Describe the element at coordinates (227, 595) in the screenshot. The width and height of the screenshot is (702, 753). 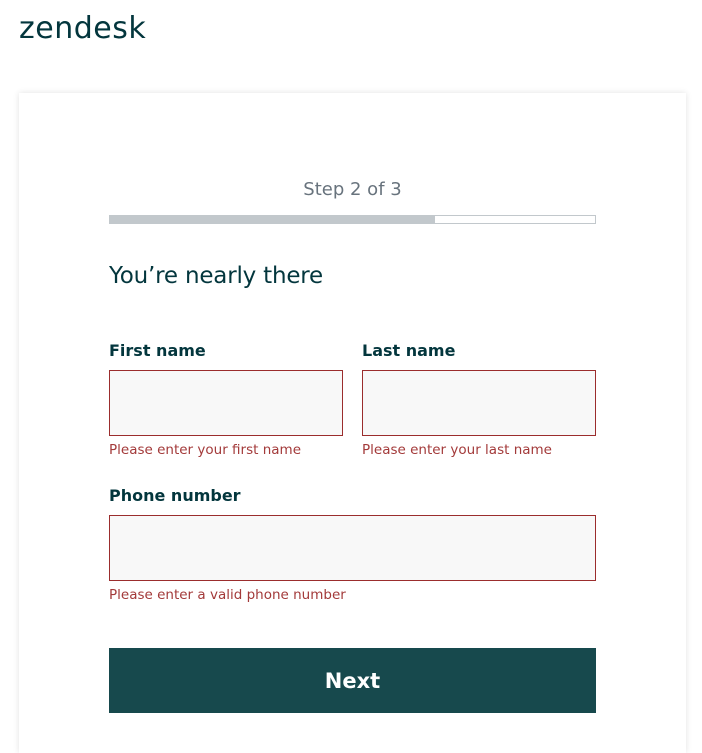
I see `phone-number-error: Please enter a valid phone number` at that location.